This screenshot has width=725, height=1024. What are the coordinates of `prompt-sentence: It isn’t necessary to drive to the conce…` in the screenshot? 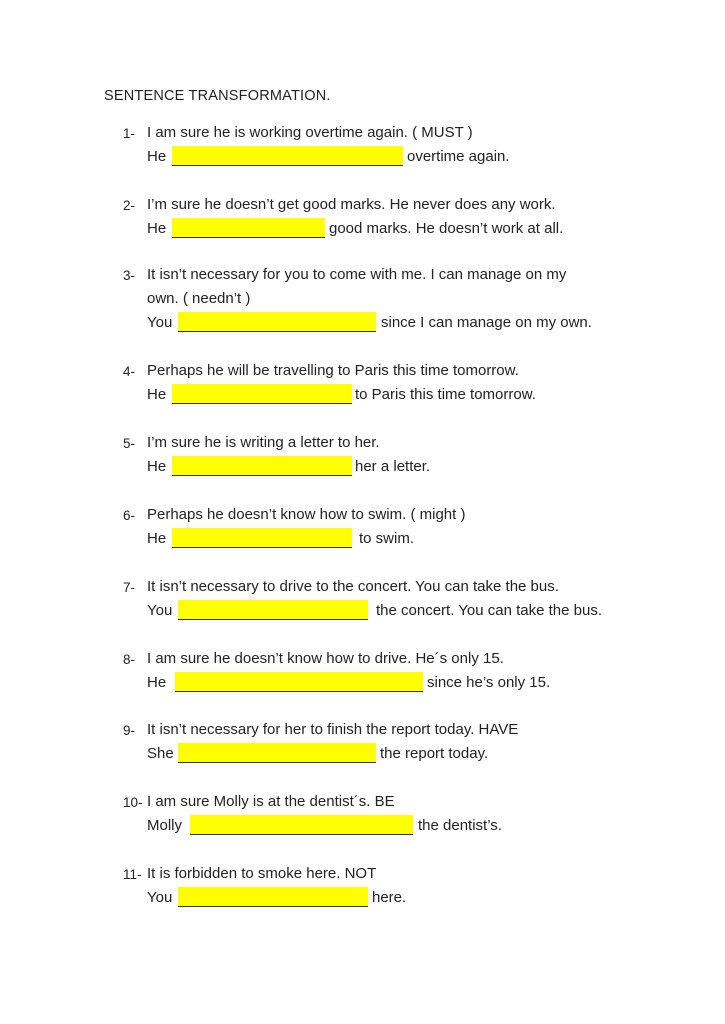 It's located at (353, 586).